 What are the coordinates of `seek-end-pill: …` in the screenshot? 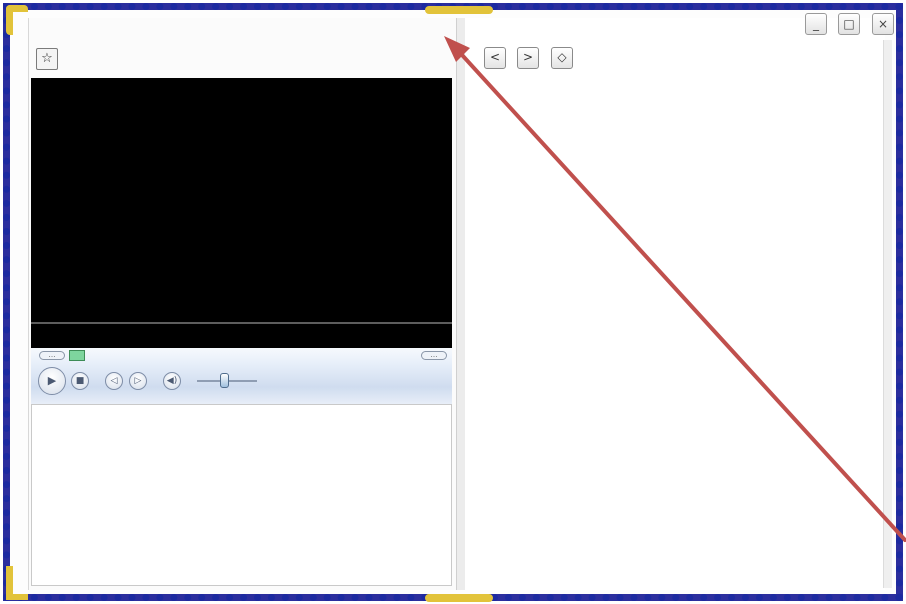 It's located at (434, 355).